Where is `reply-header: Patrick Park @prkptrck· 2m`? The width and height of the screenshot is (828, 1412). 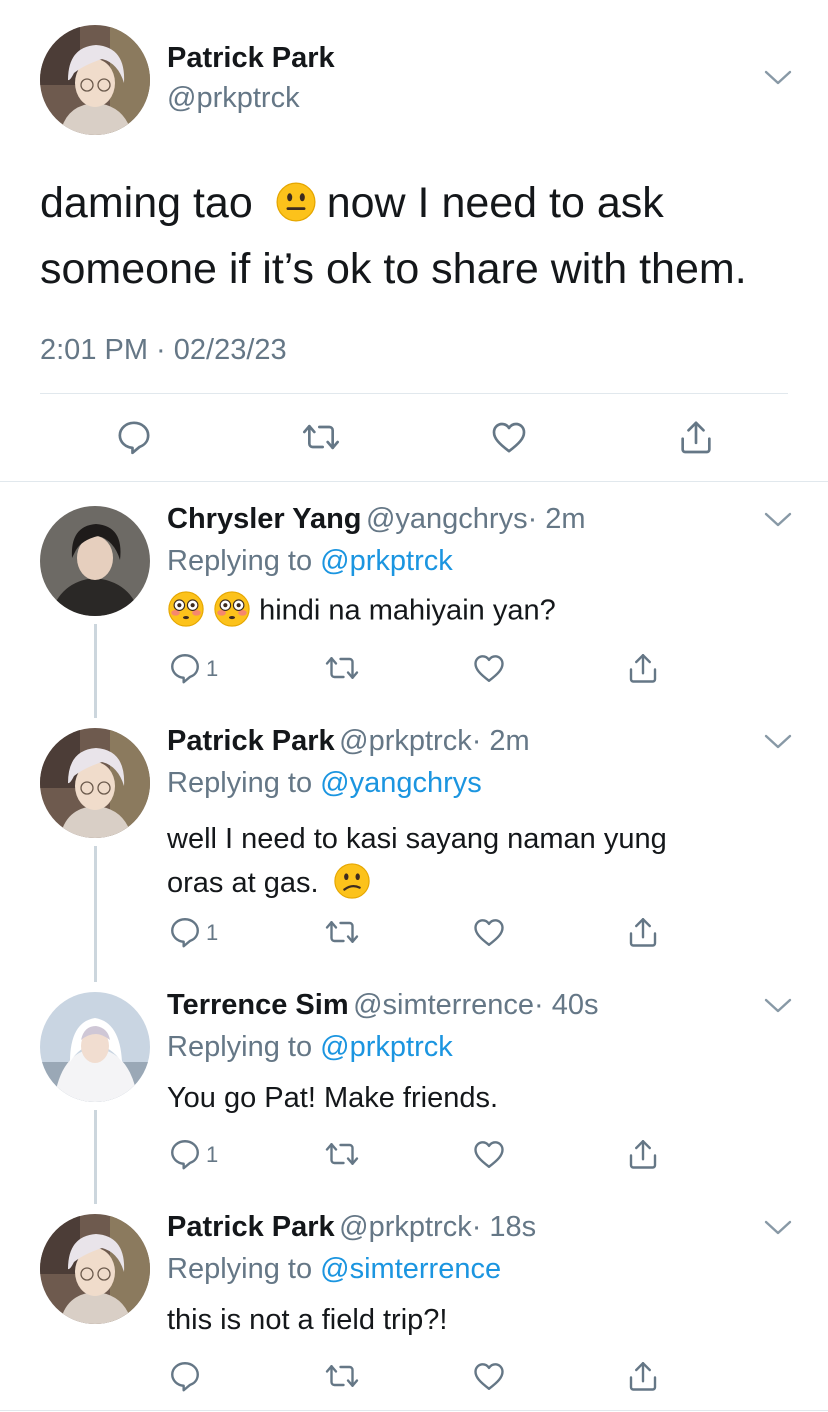
reply-header: Patrick Park @prkptrck· 2m is located at coordinates (348, 741).